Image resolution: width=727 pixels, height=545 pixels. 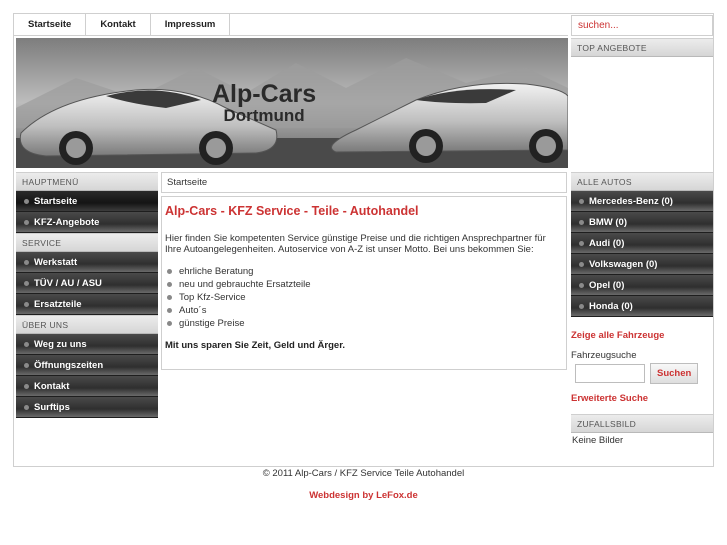 I want to click on section-heading-ueber-uns: ÜBER UNS, so click(x=87, y=324).